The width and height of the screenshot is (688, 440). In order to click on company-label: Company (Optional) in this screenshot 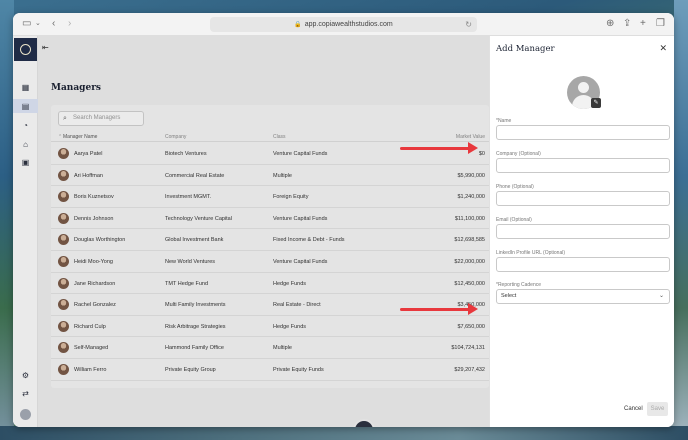, I will do `click(518, 154)`.